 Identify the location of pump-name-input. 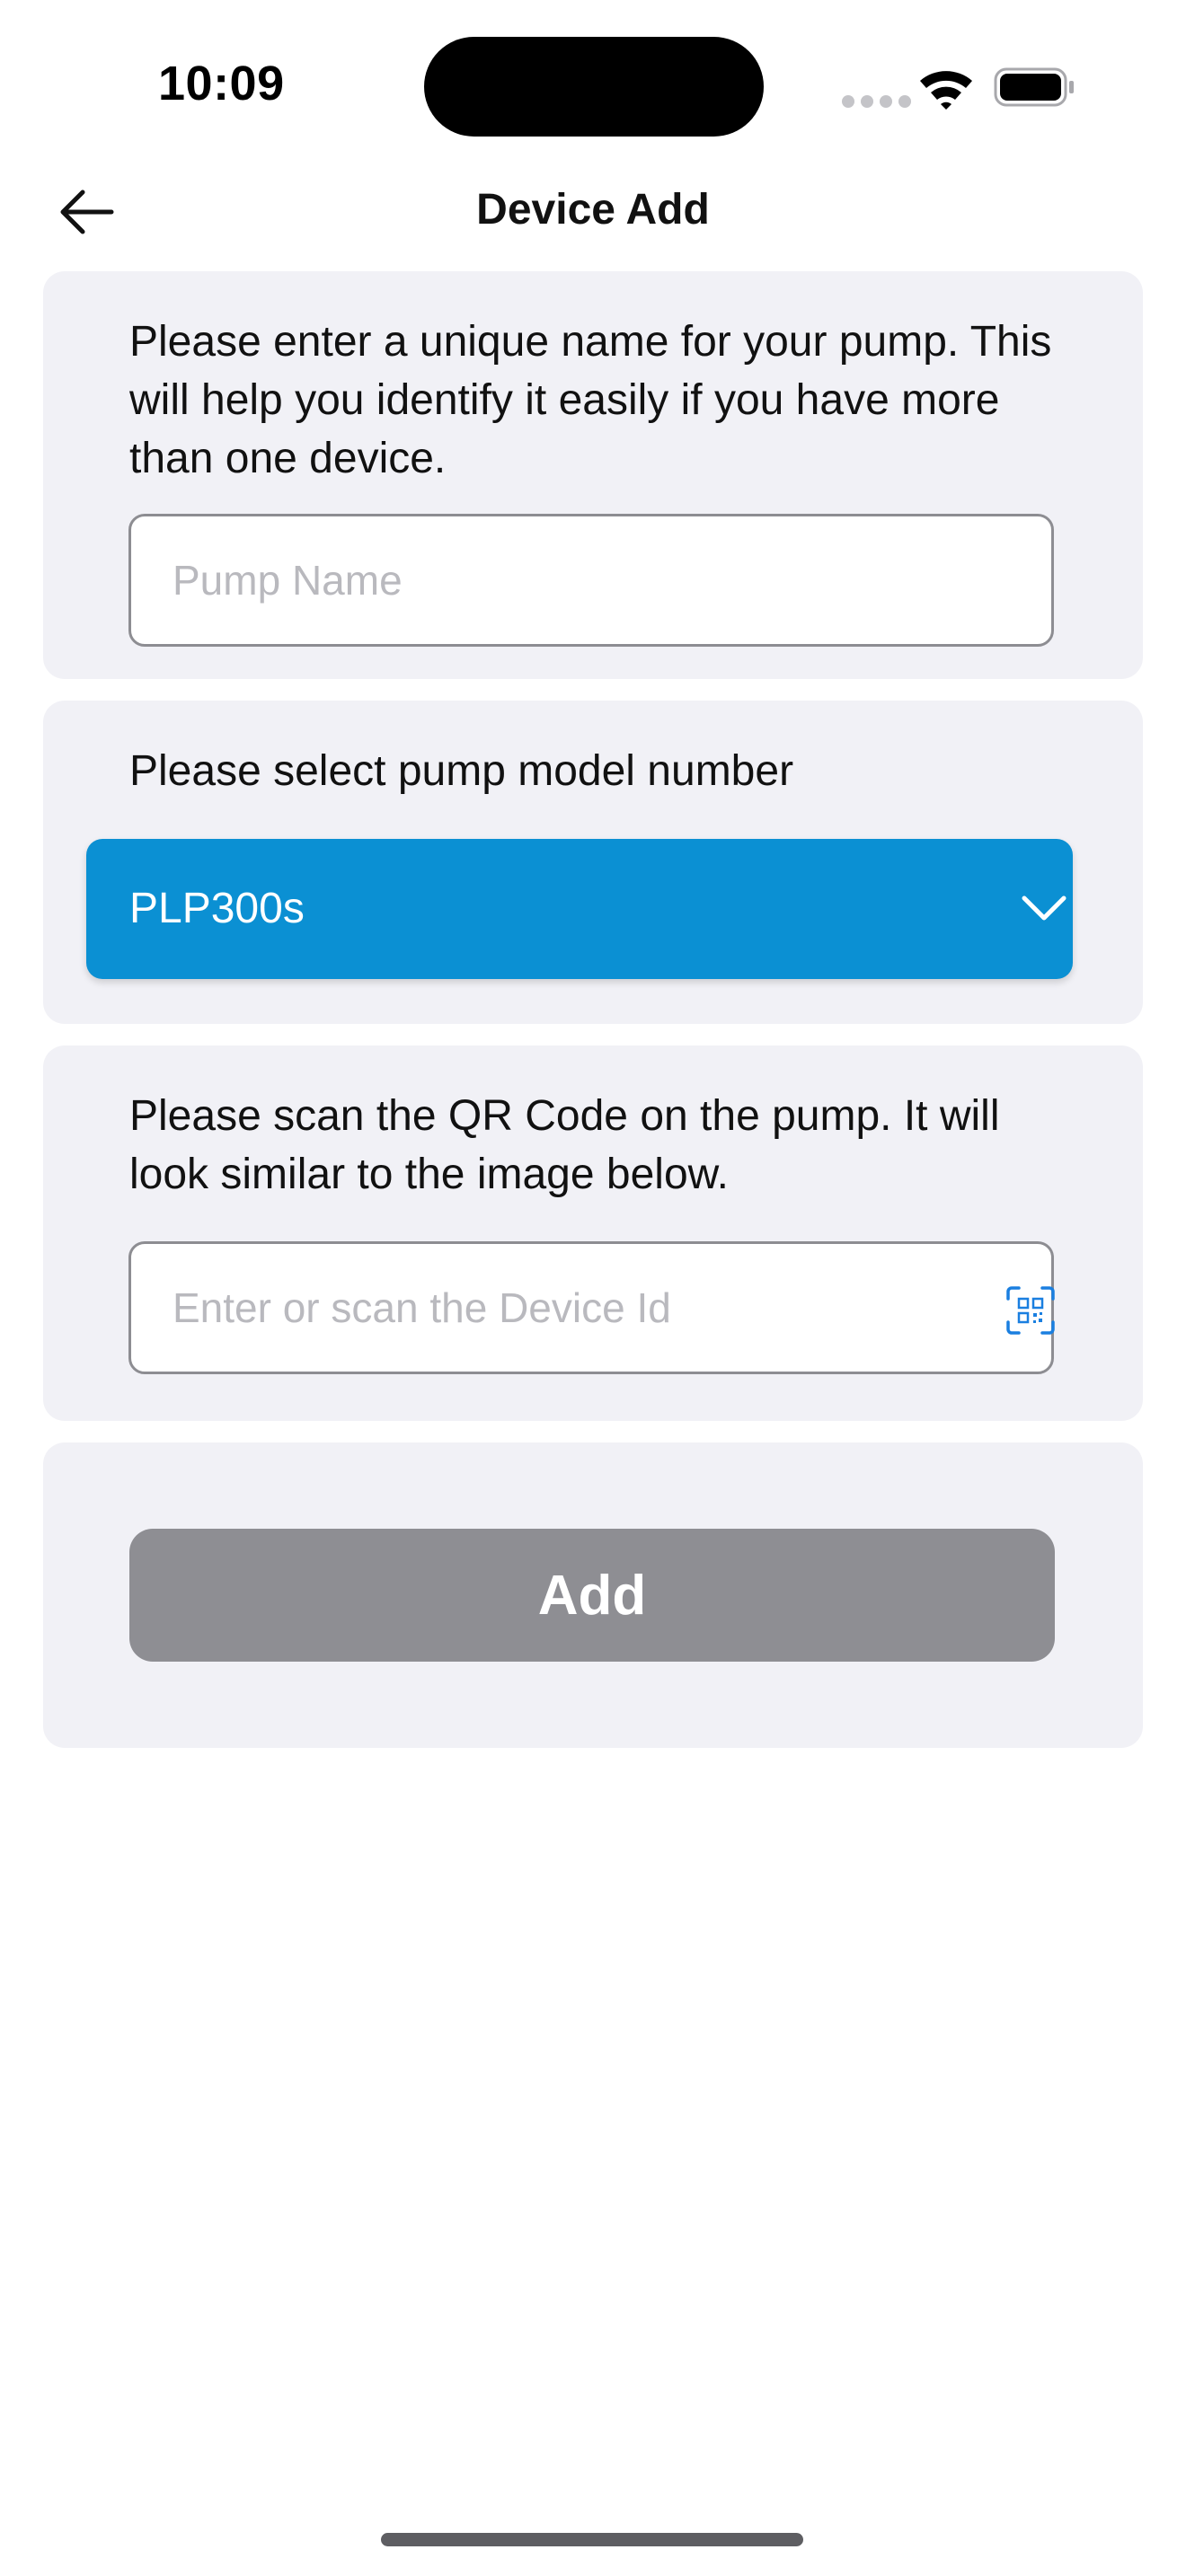
(559, 580).